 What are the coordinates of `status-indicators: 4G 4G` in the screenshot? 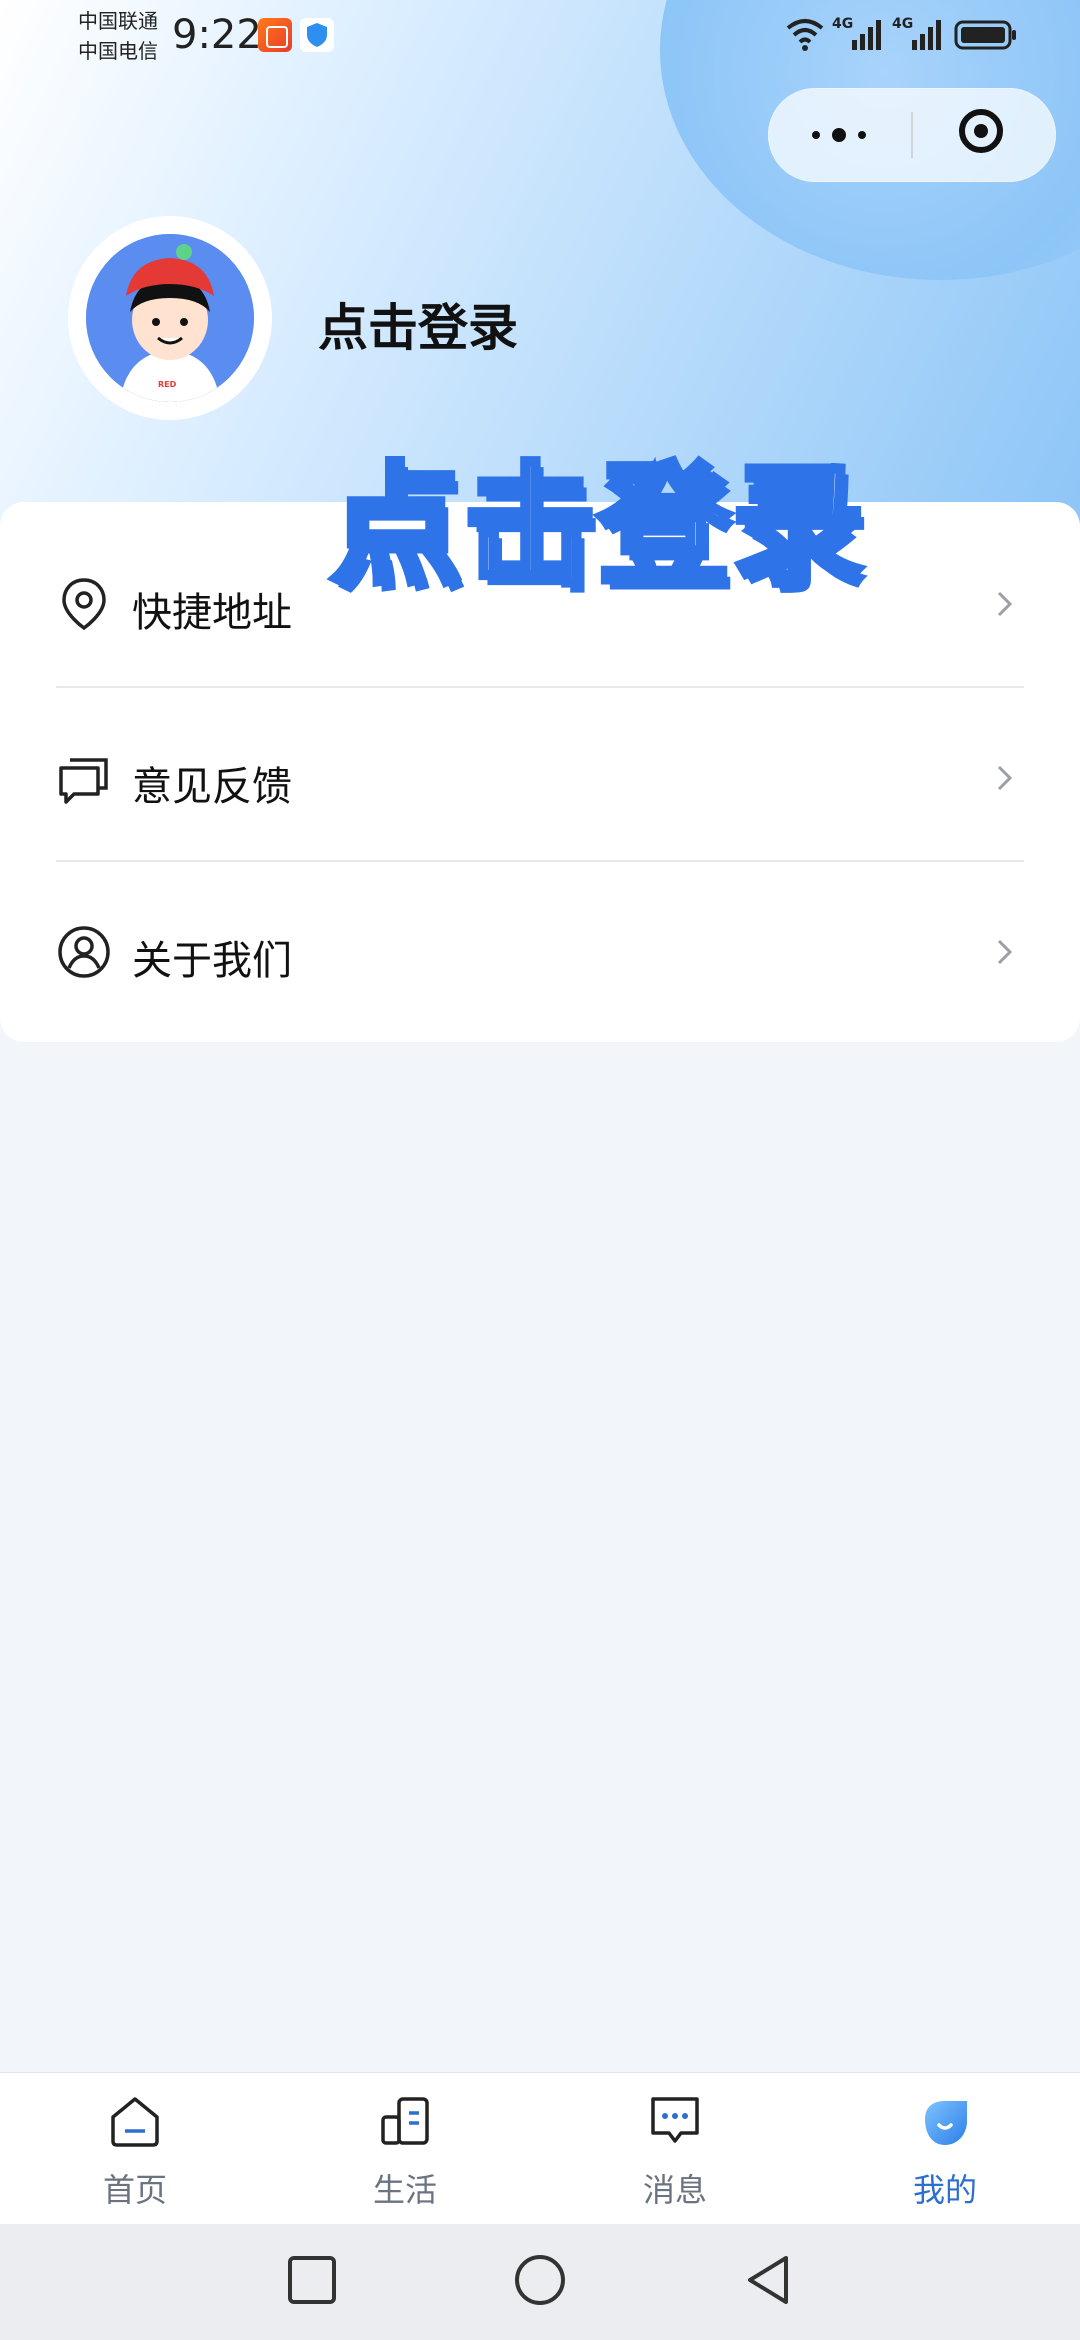 It's located at (914, 36).